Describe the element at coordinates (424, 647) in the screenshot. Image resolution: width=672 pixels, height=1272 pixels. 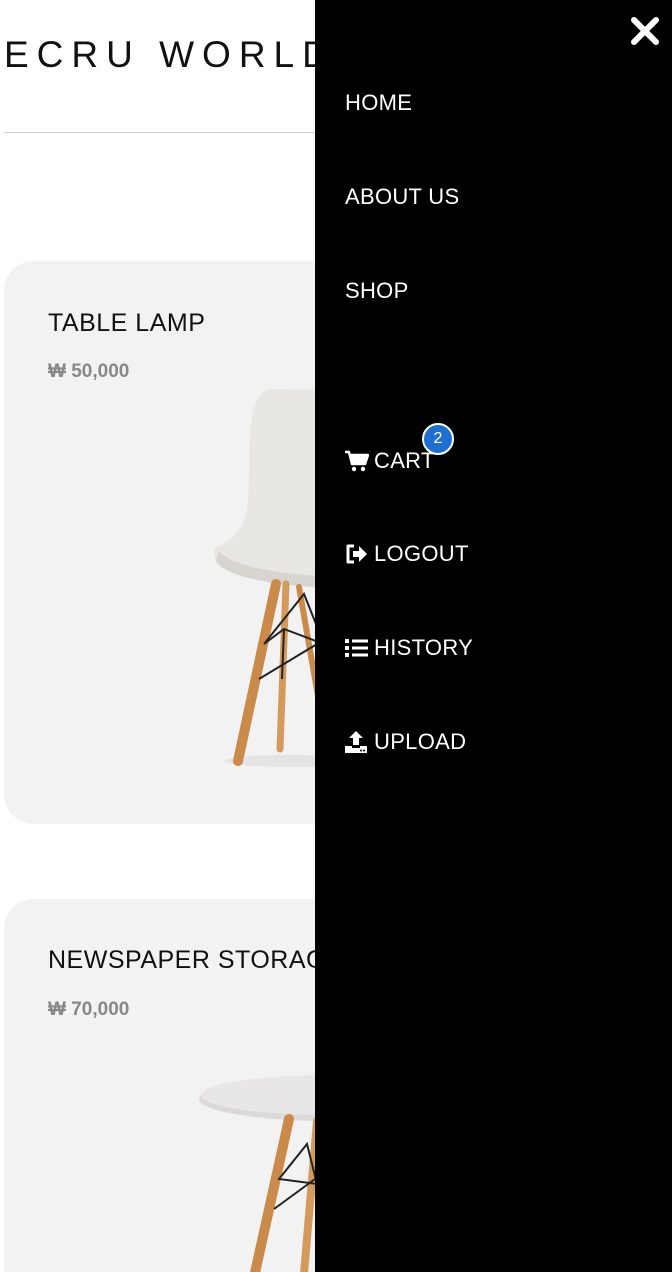
I see `nav-label: HISTORY` at that location.